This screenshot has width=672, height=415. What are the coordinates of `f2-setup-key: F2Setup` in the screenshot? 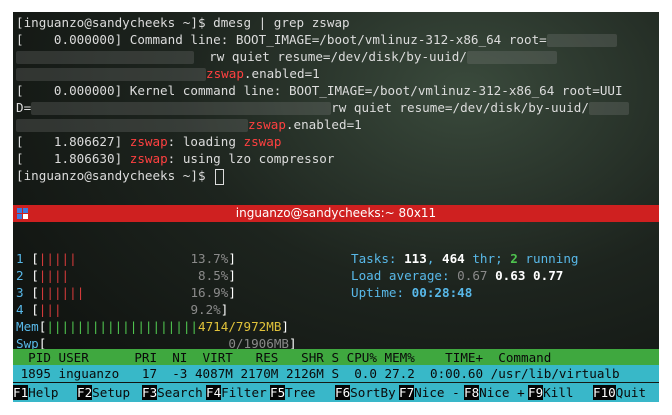 It's located at (103, 392).